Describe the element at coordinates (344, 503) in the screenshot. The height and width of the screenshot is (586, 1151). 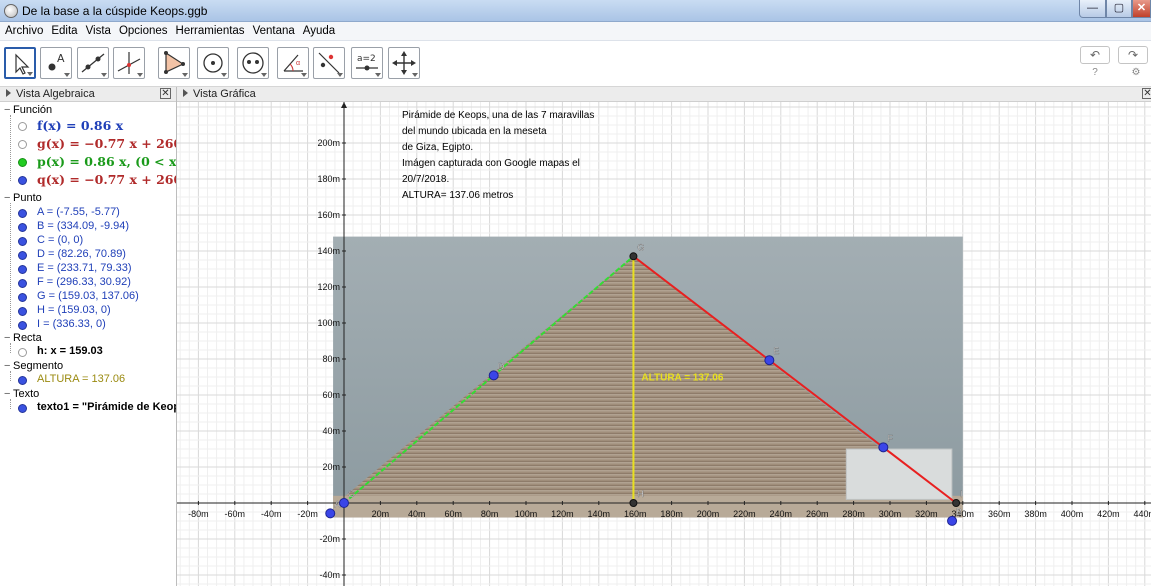
I see `point-c` at that location.